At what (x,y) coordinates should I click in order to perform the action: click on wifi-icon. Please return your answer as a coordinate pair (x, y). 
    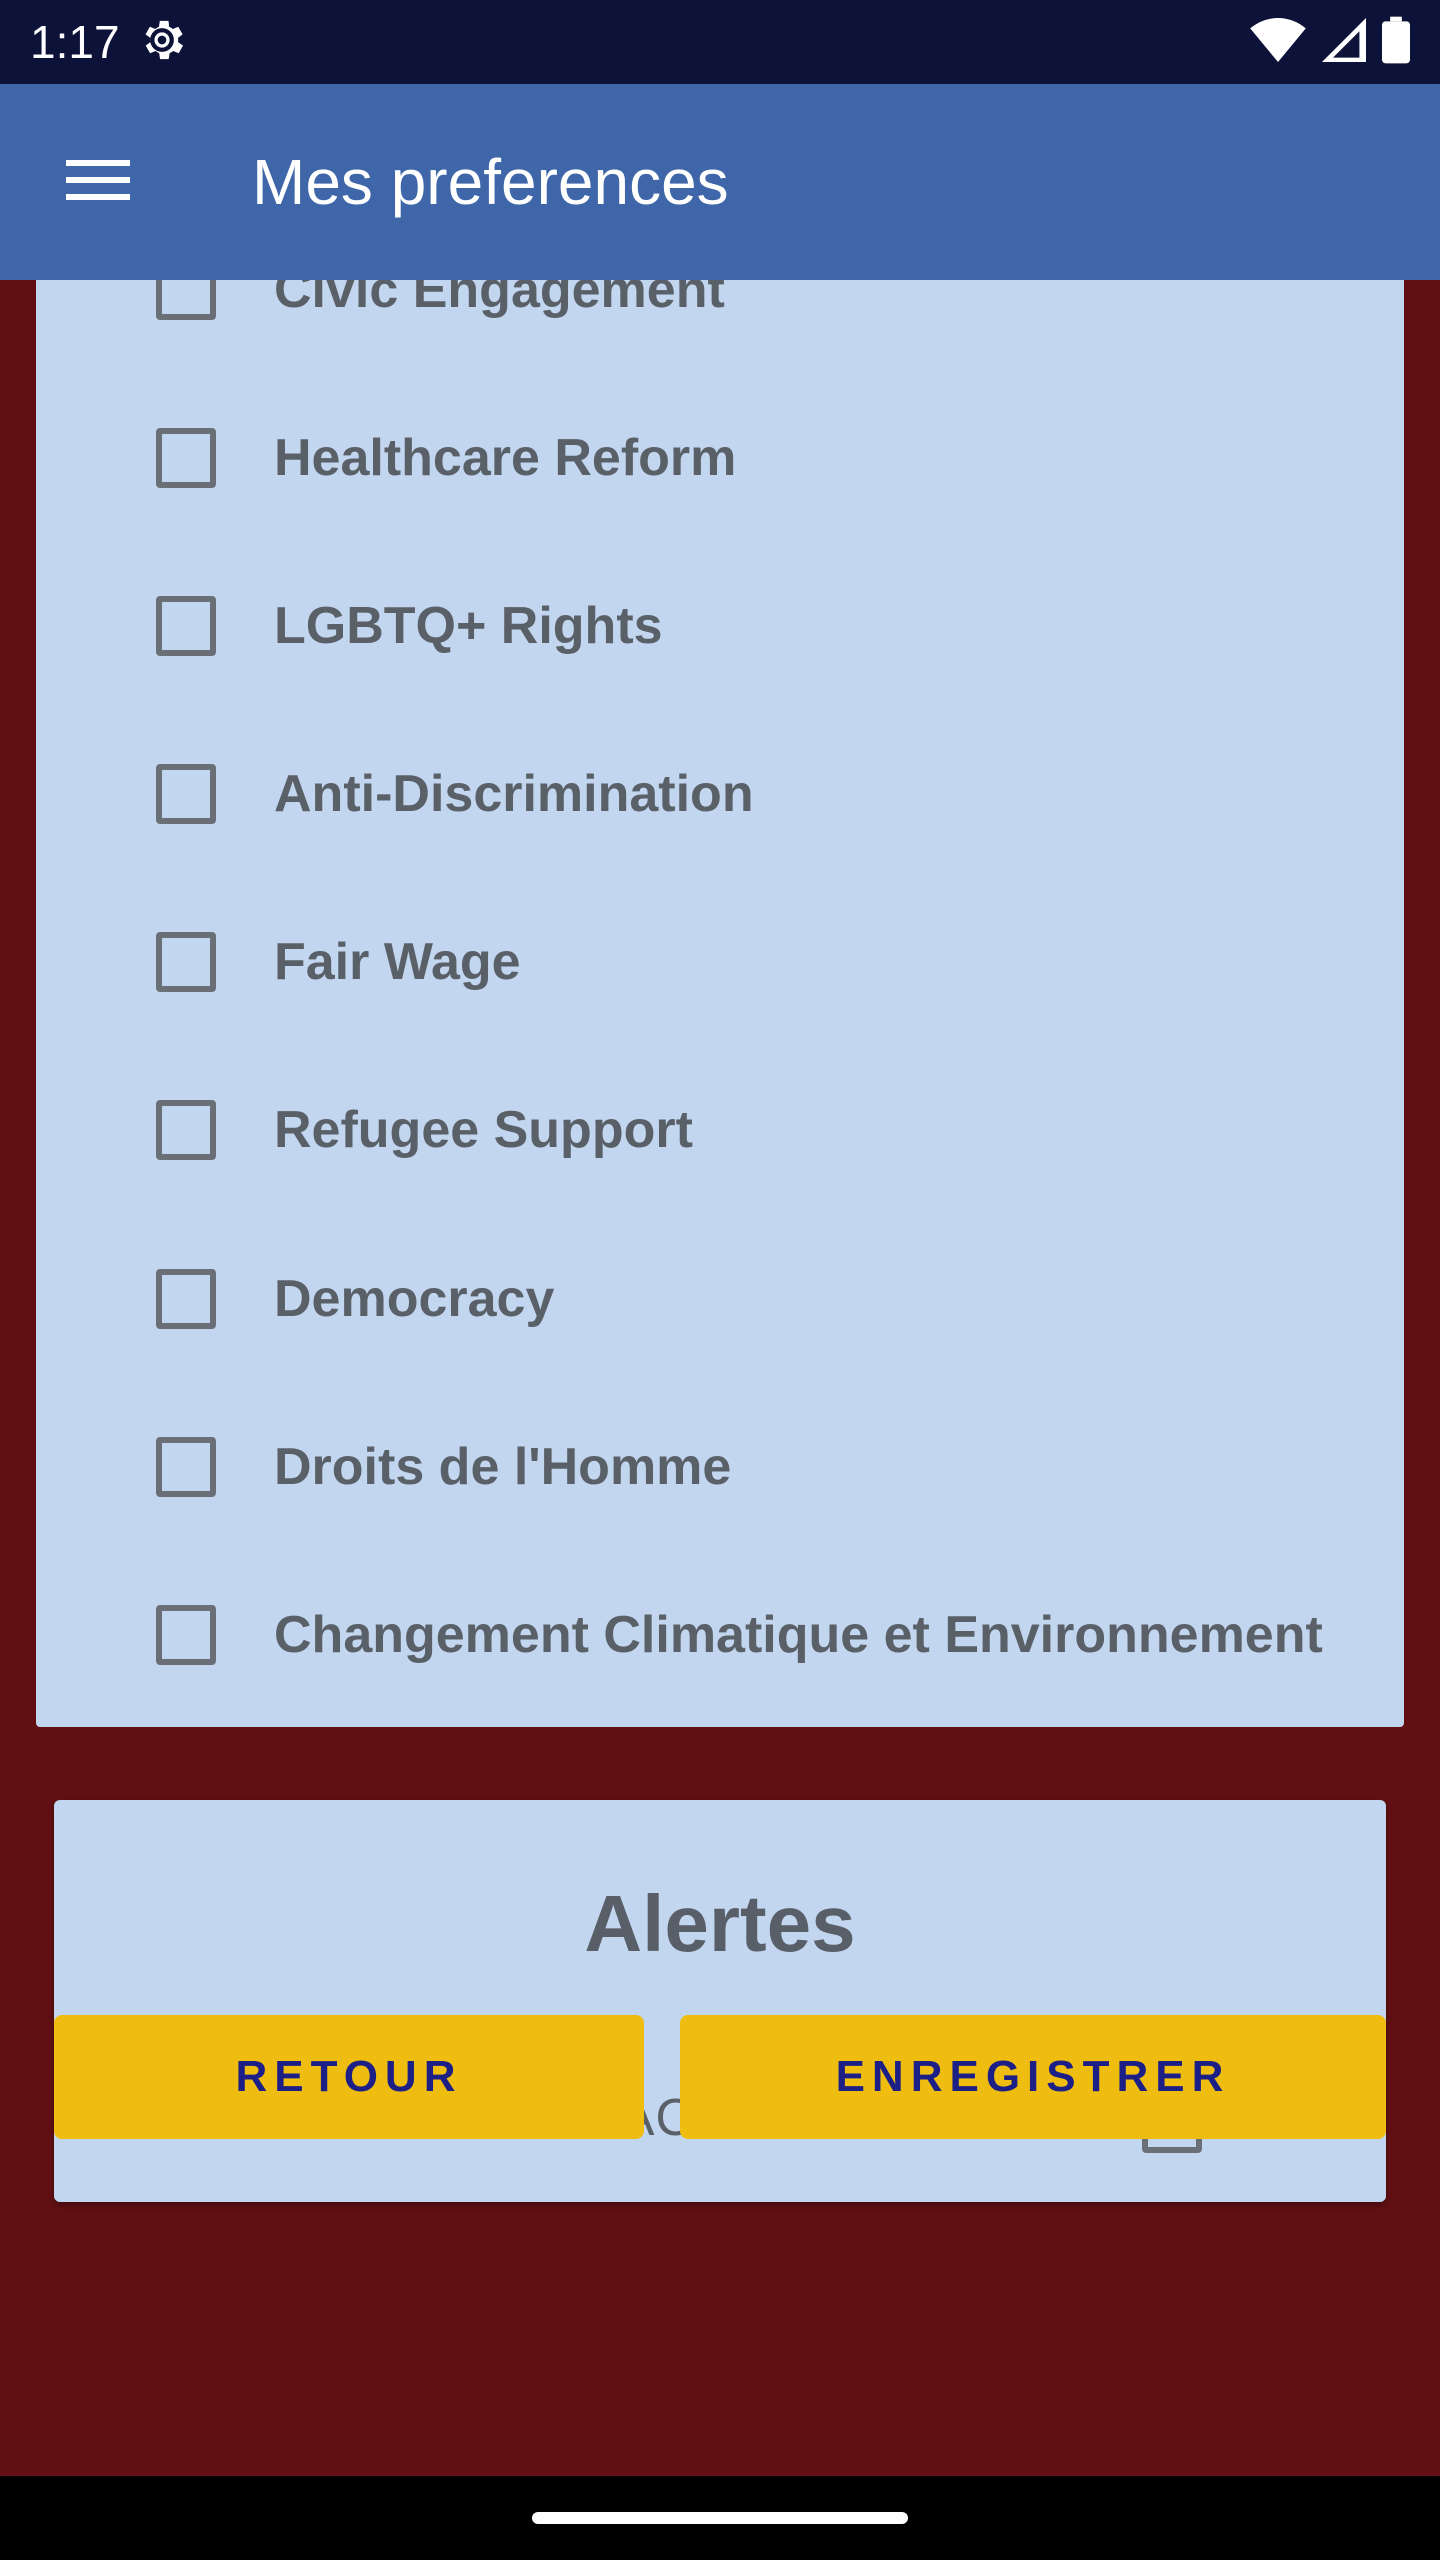
    Looking at the image, I should click on (1278, 42).